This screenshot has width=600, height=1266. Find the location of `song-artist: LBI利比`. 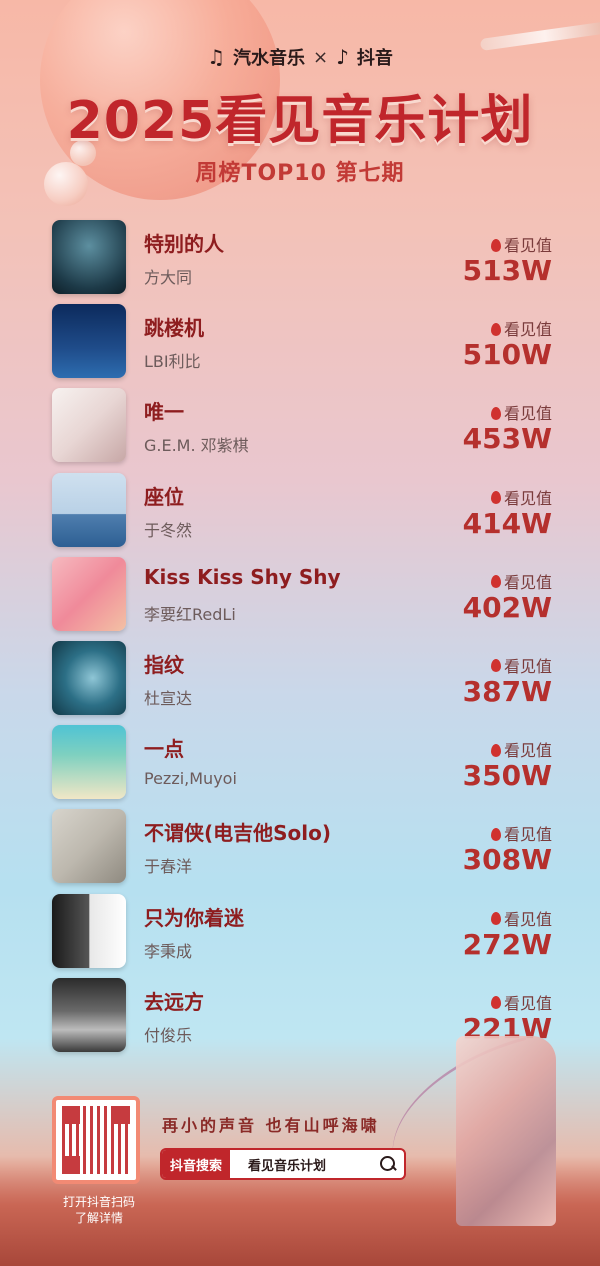

song-artist: LBI利比 is located at coordinates (172, 362).